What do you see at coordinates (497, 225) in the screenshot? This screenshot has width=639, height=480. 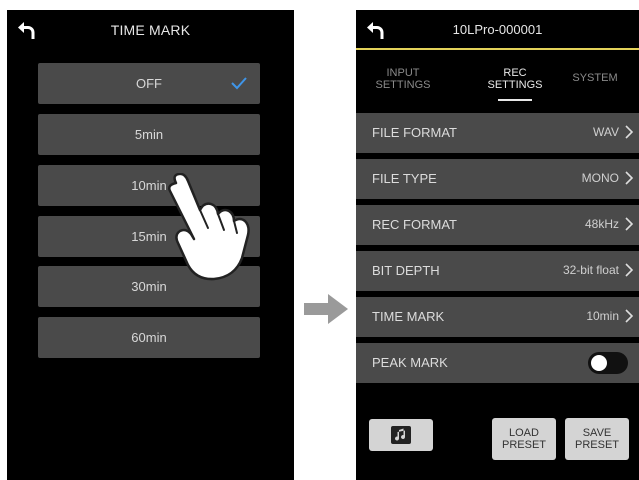 I see `setting-row-rec-format: REC FORMAT 48kHz` at bounding box center [497, 225].